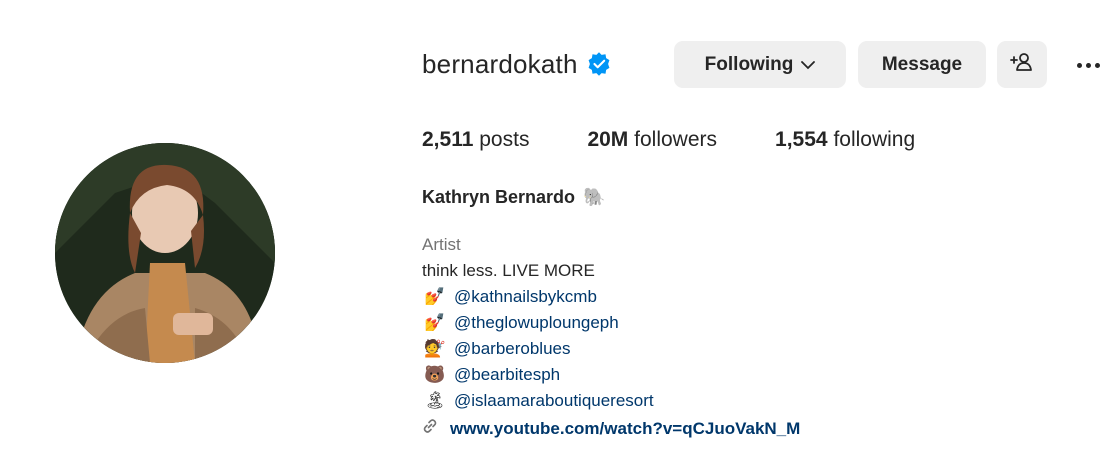 The width and height of the screenshot is (1120, 456). I want to click on bear-emoji: 🐻, so click(435, 374).